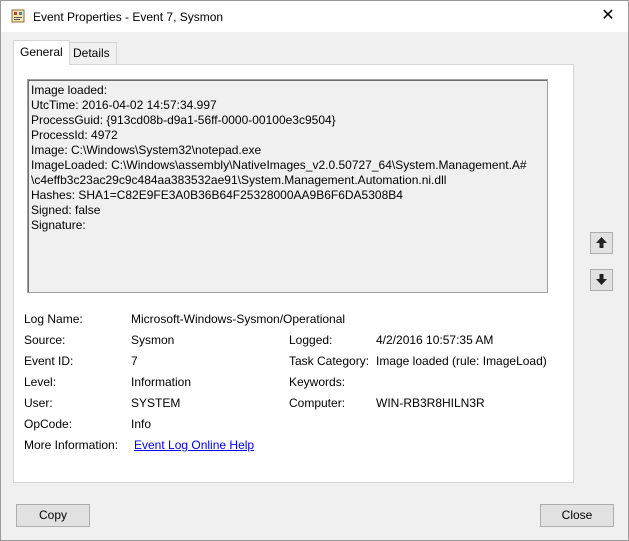 The image size is (629, 541). I want to click on previous-event-button, so click(601, 243).